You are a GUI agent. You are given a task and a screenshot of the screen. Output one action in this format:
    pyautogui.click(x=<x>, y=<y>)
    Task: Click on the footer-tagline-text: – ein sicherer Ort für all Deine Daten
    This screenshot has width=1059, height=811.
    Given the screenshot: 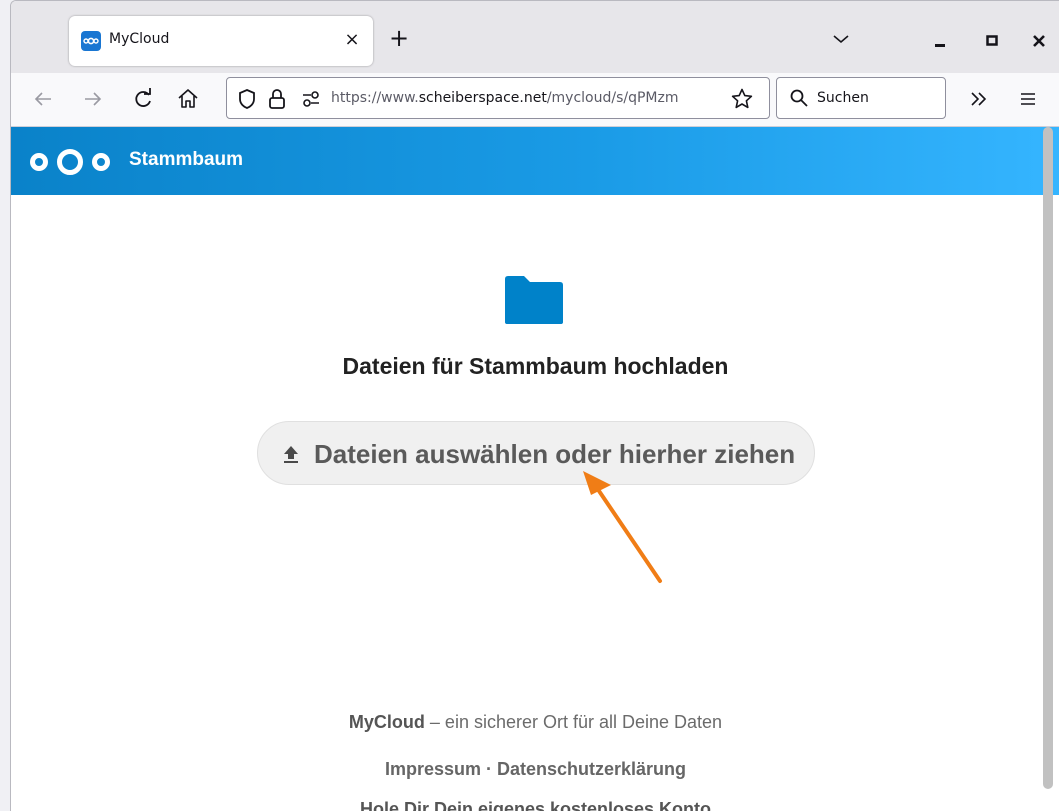 What is the action you would take?
    pyautogui.click(x=573, y=722)
    